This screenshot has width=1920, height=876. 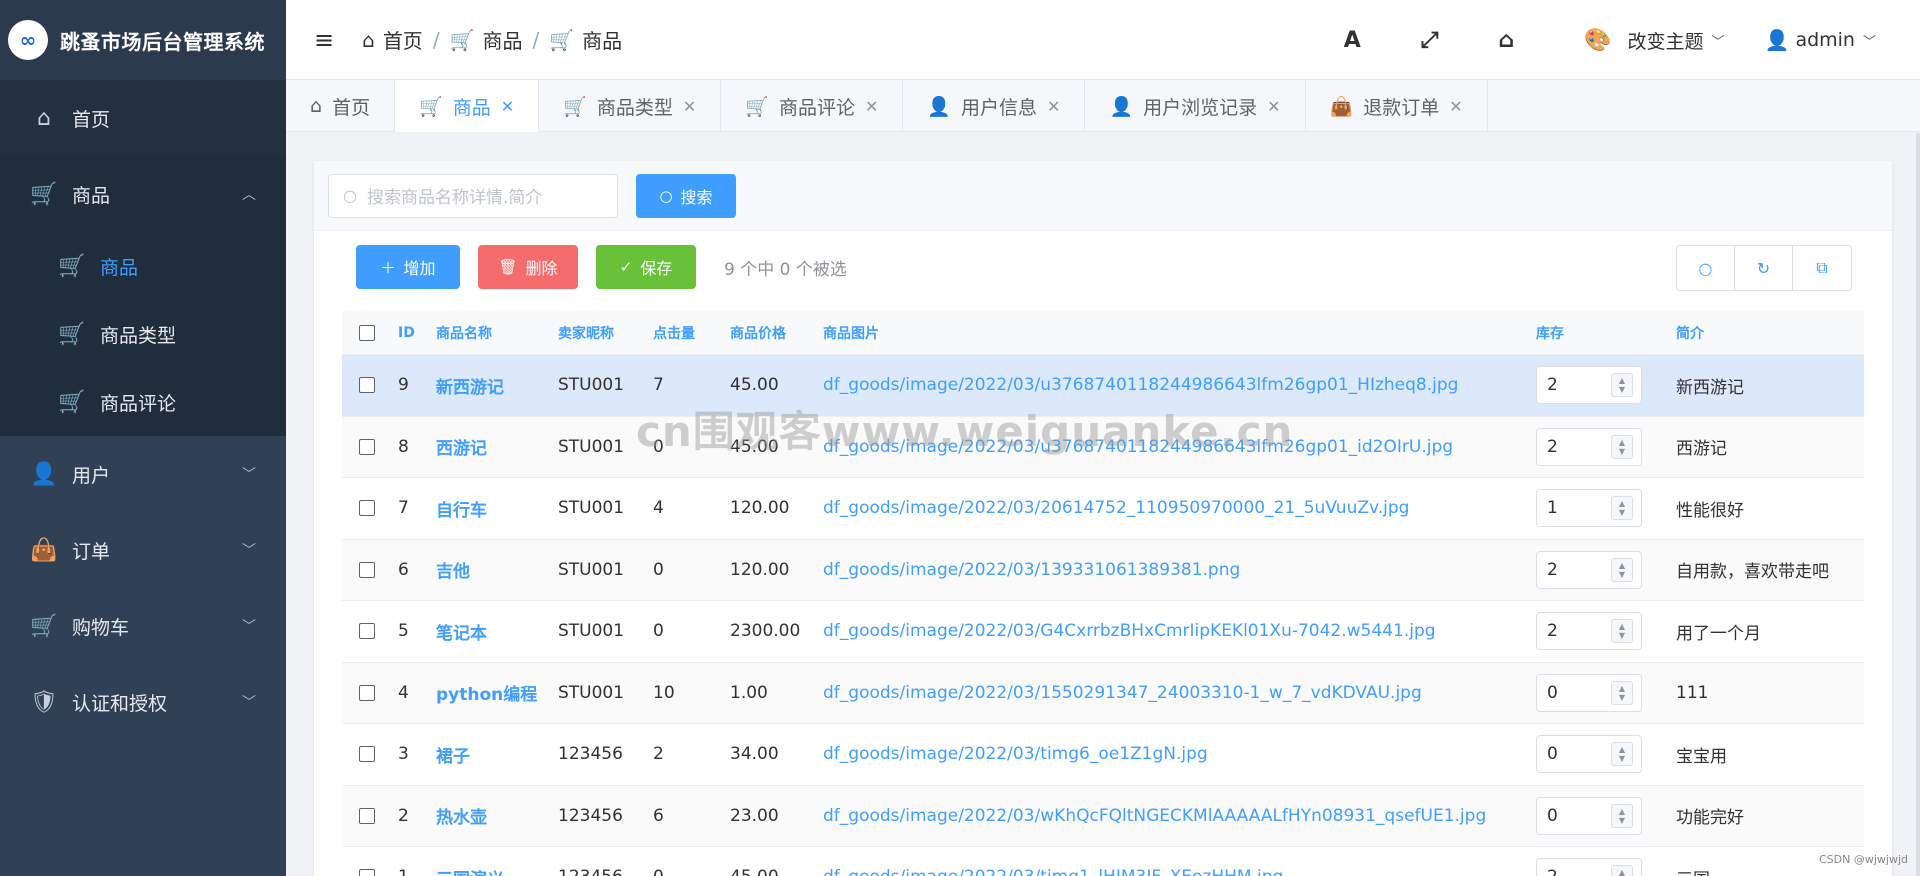 I want to click on save-button: ✓ 保存, so click(x=646, y=267).